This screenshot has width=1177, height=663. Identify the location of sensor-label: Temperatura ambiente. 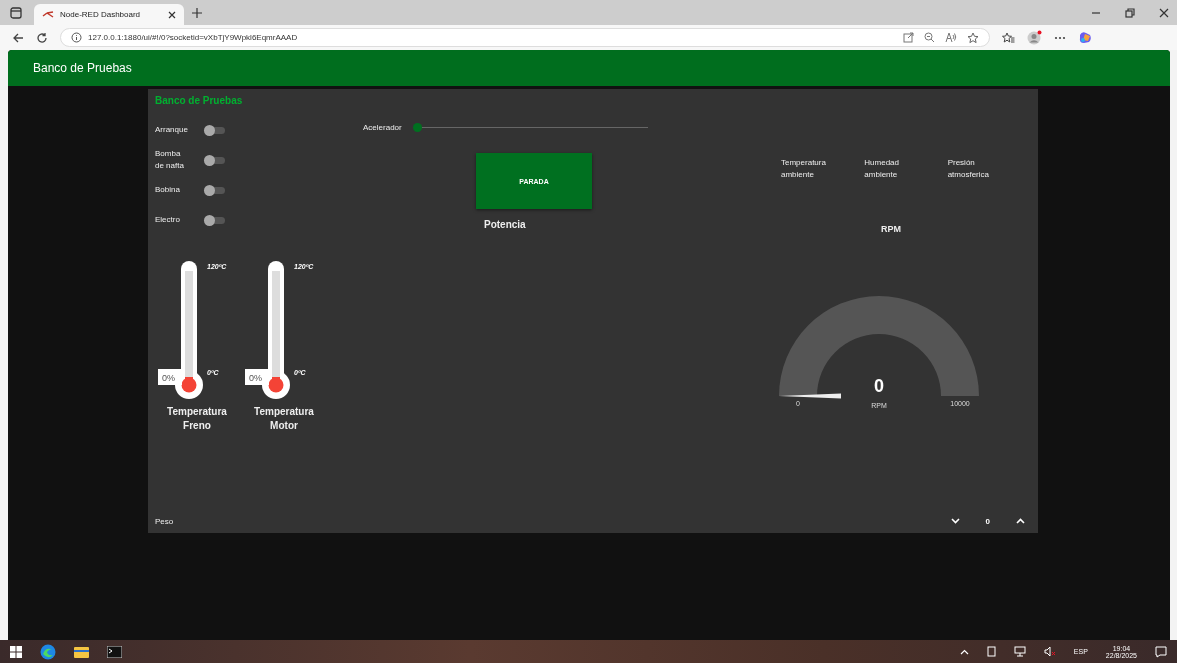
(804, 169).